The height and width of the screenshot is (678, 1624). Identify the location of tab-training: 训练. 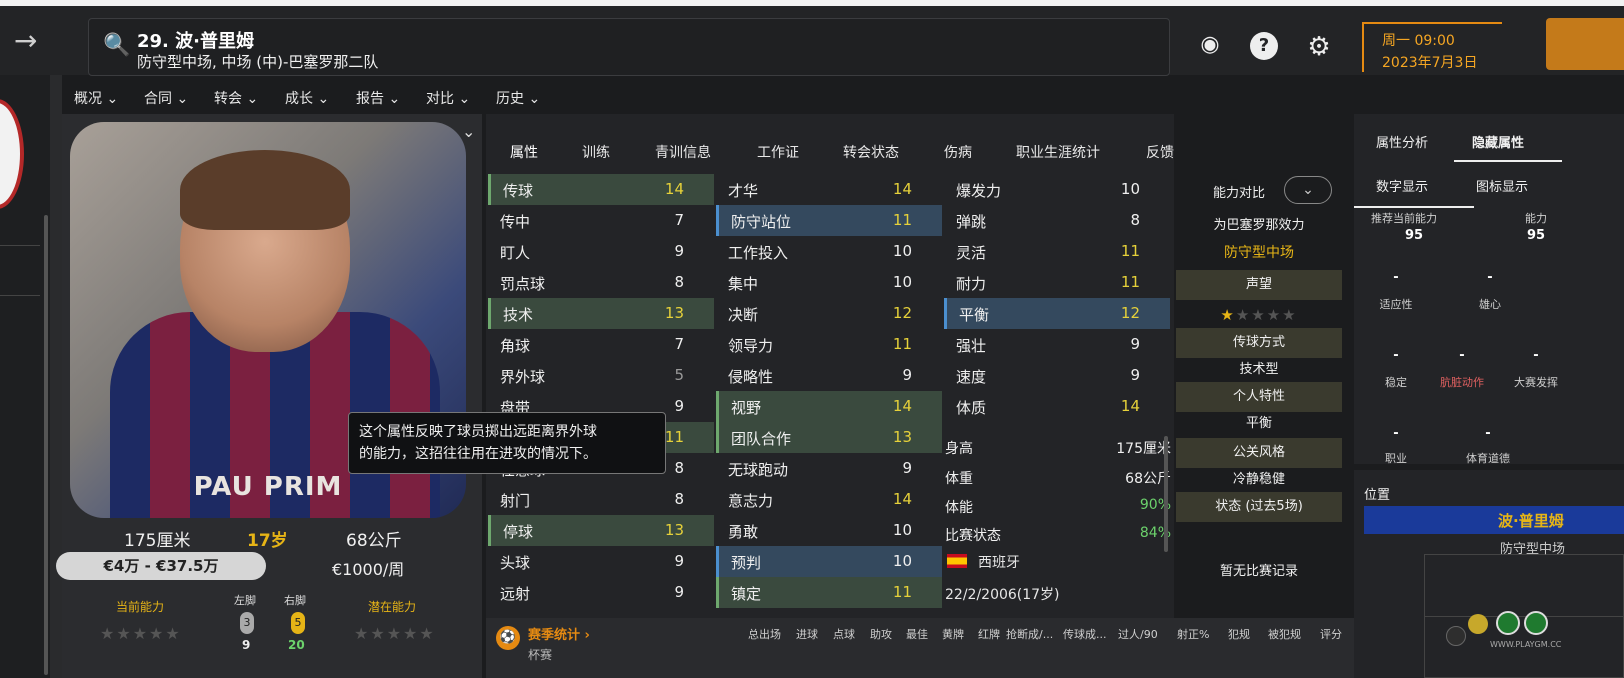
(596, 152).